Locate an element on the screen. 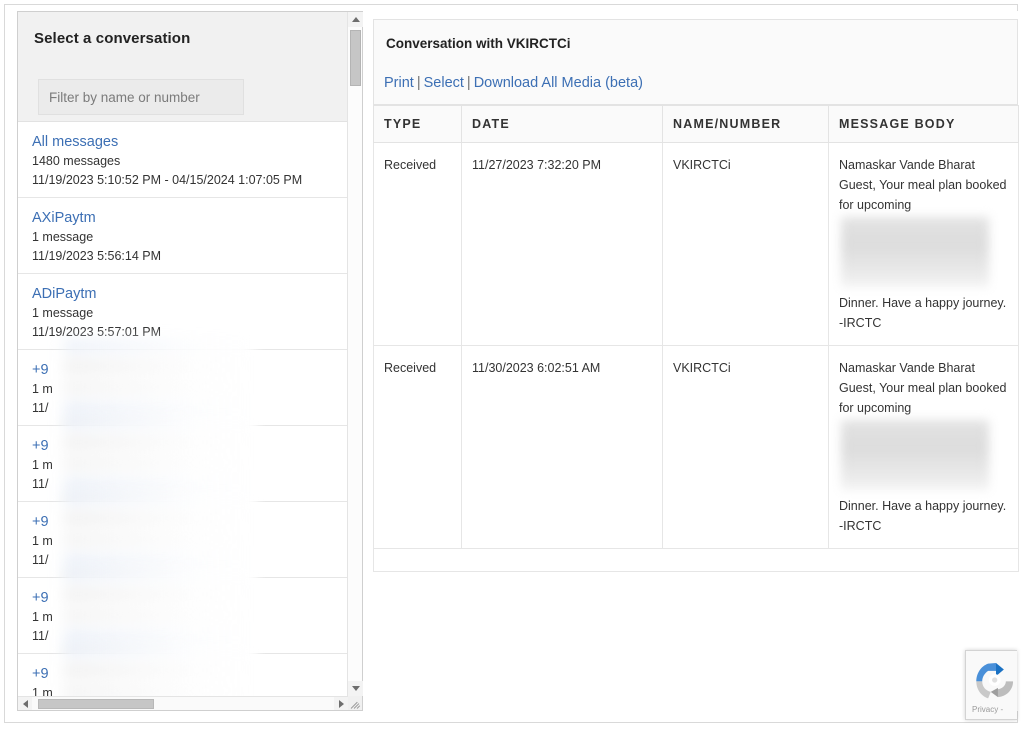  scroll-up-arrow-icon is located at coordinates (355, 19).